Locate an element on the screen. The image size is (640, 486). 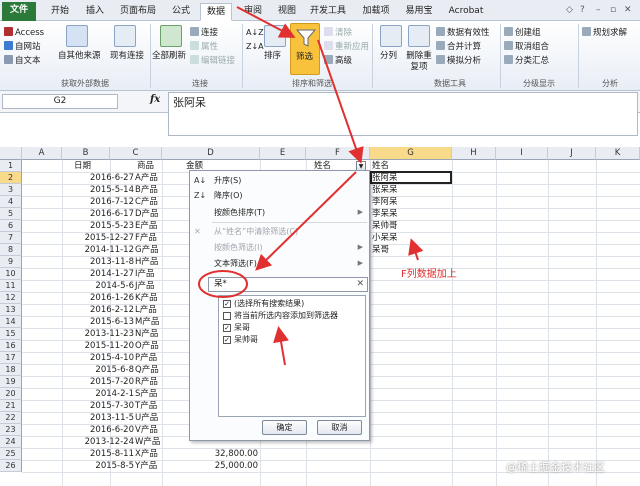
tab-developer: 开发工具 is located at coordinates (328, 12).